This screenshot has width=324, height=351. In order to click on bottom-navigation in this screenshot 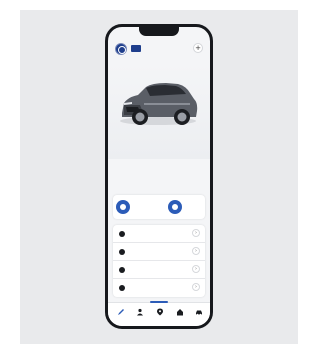, I will do `click(159, 313)`.